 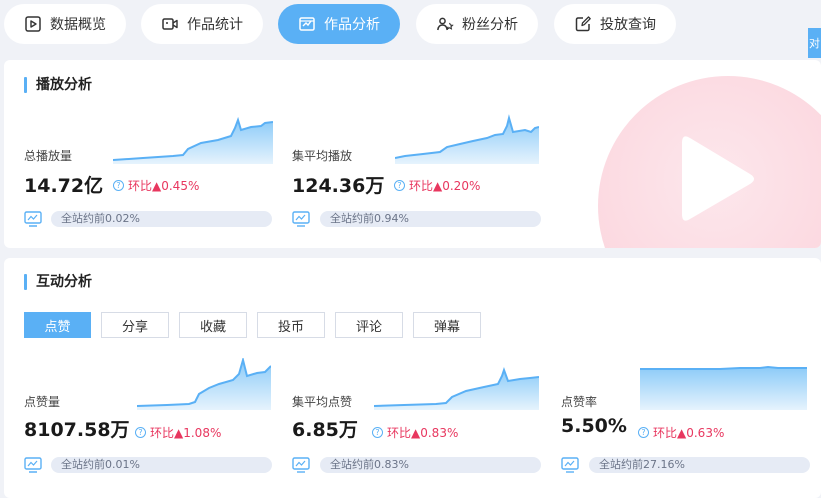 I want to click on subtab-comment: 评论, so click(x=369, y=325).